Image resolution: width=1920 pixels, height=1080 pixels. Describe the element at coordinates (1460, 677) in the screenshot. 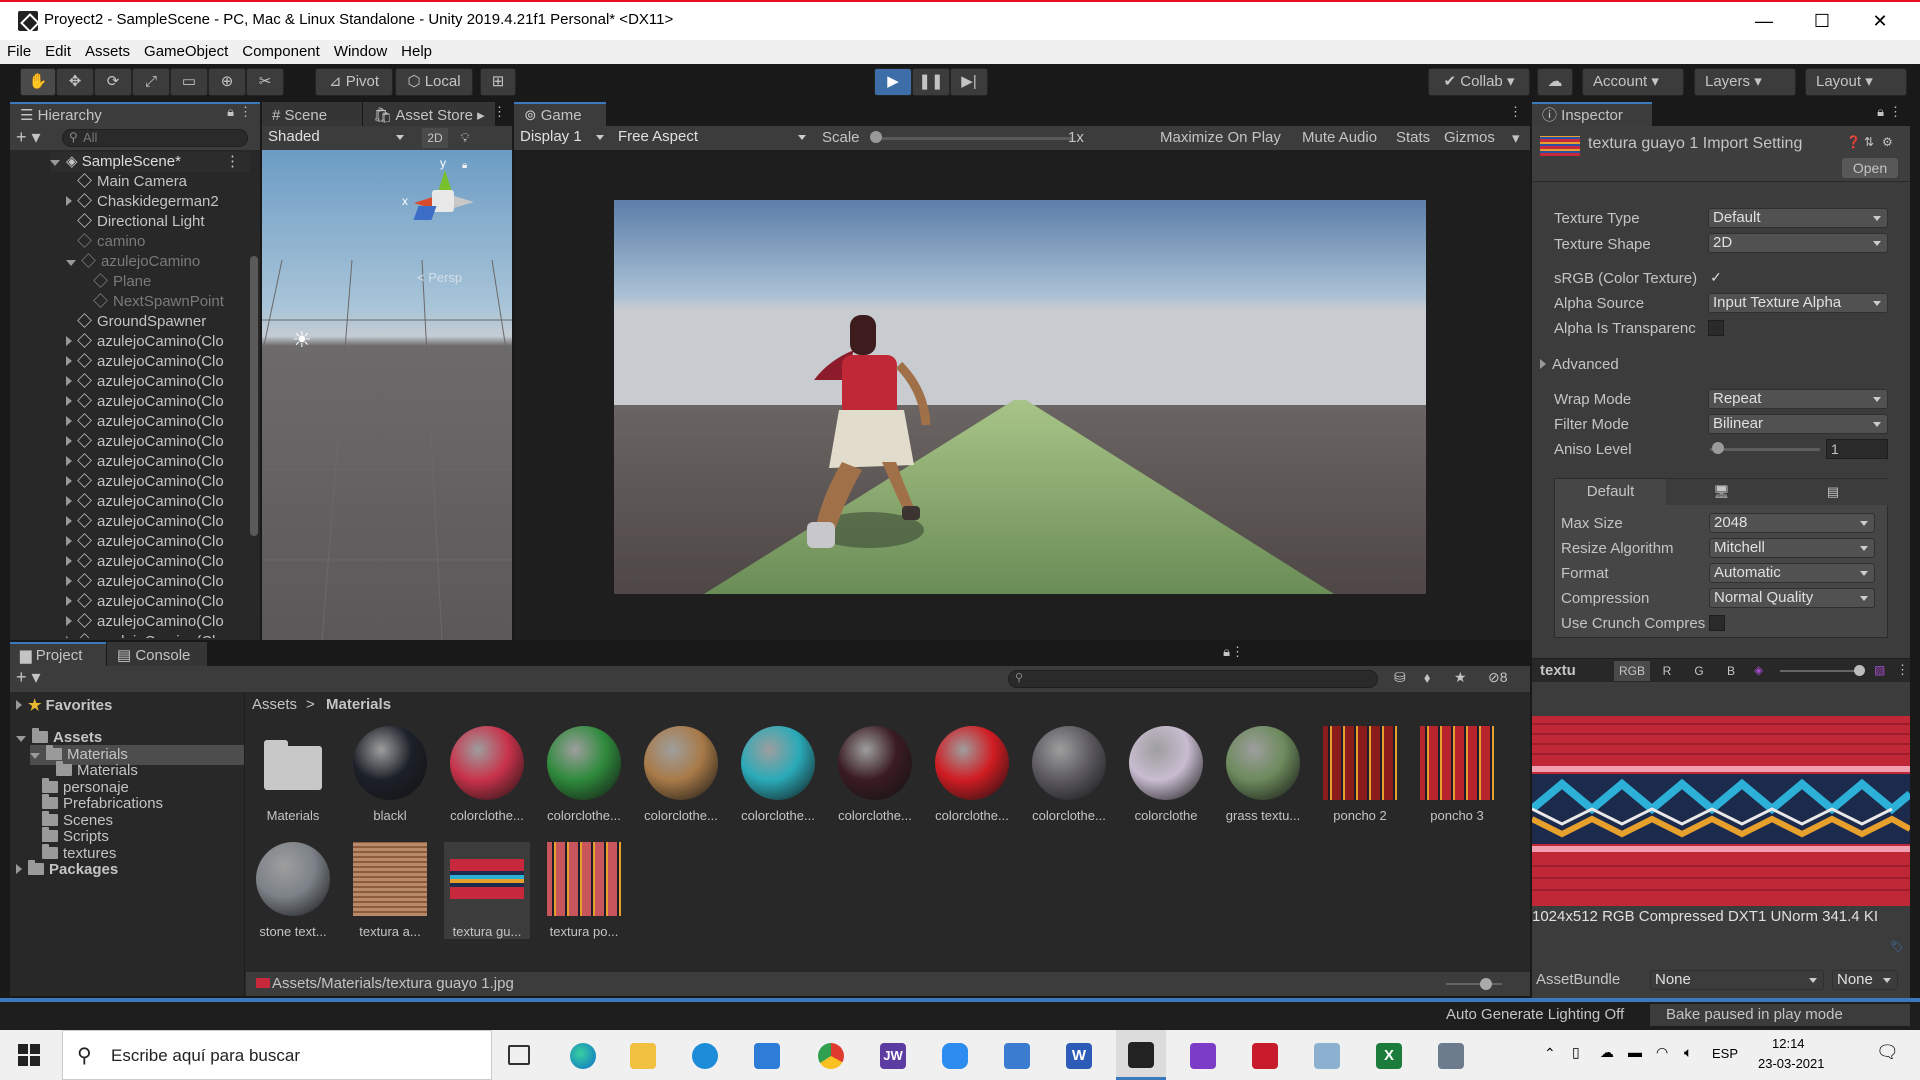

I see `favorite-star-icon: ★` at that location.